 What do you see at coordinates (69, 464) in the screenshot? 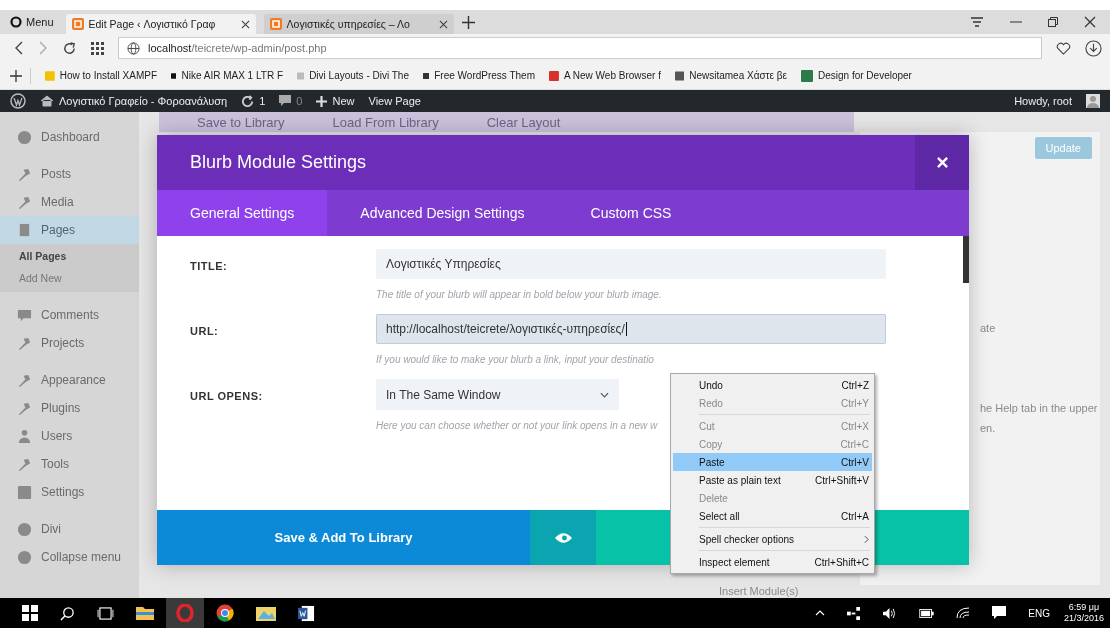
I see `sidebar-item: Tools` at bounding box center [69, 464].